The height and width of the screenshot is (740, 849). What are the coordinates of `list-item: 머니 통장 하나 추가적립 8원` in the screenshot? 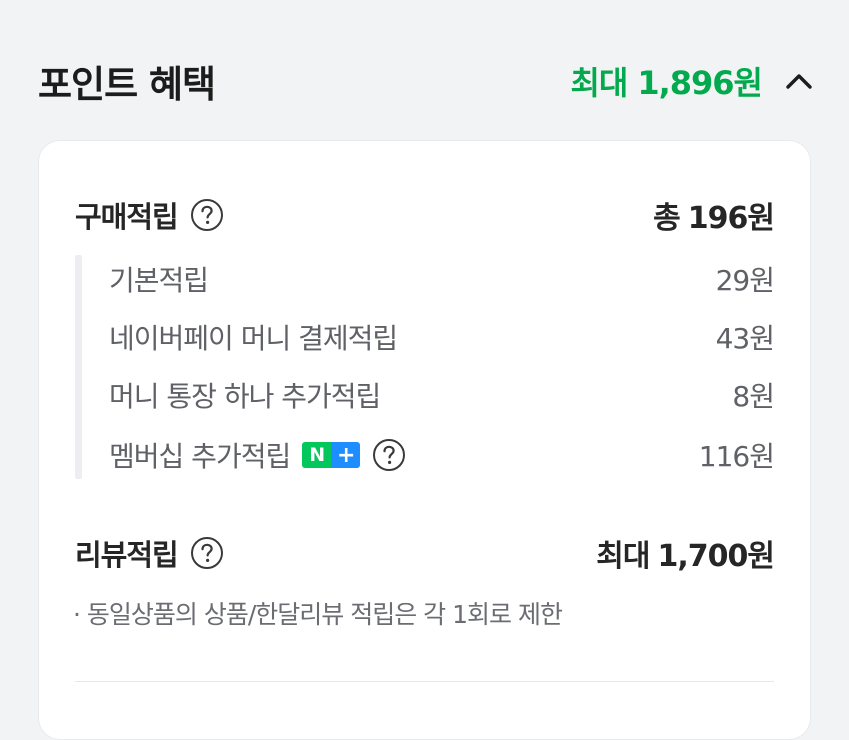 It's located at (442, 395).